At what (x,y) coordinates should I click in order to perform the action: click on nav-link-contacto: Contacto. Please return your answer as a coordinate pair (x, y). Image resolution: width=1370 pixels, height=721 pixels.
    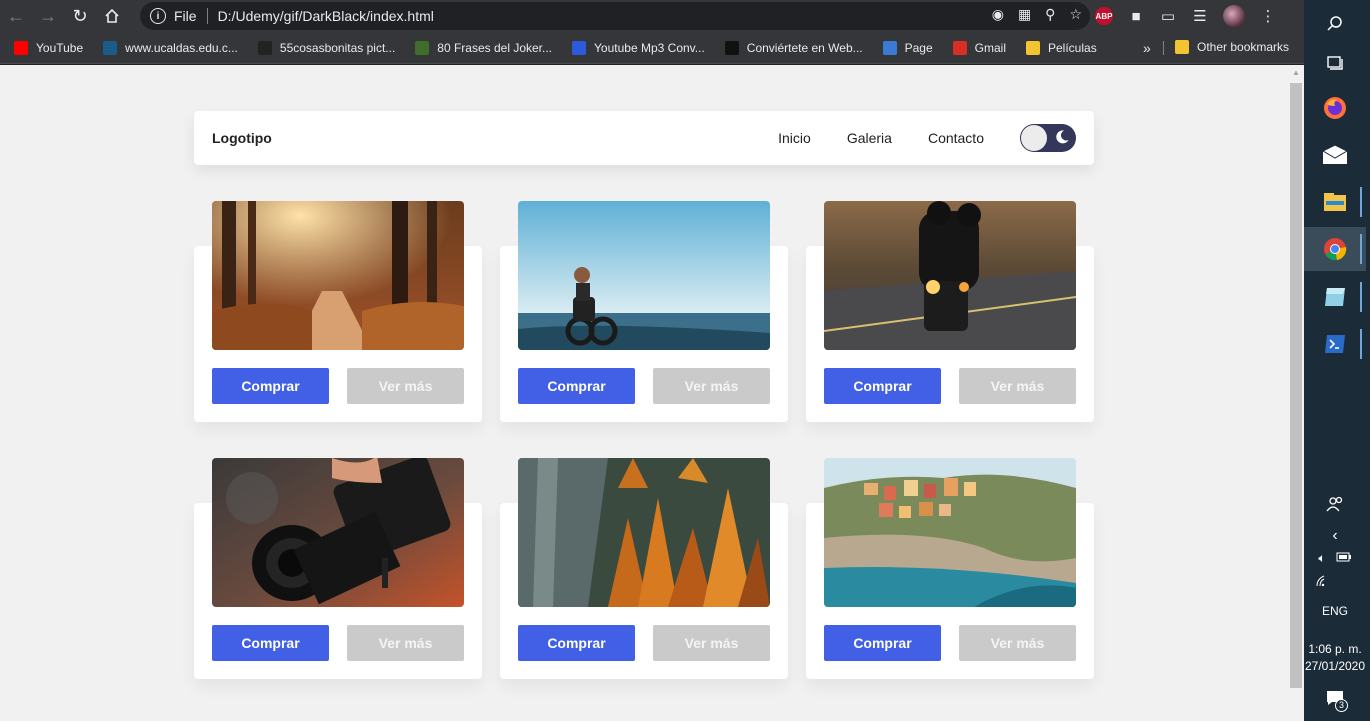
    Looking at the image, I should click on (956, 138).